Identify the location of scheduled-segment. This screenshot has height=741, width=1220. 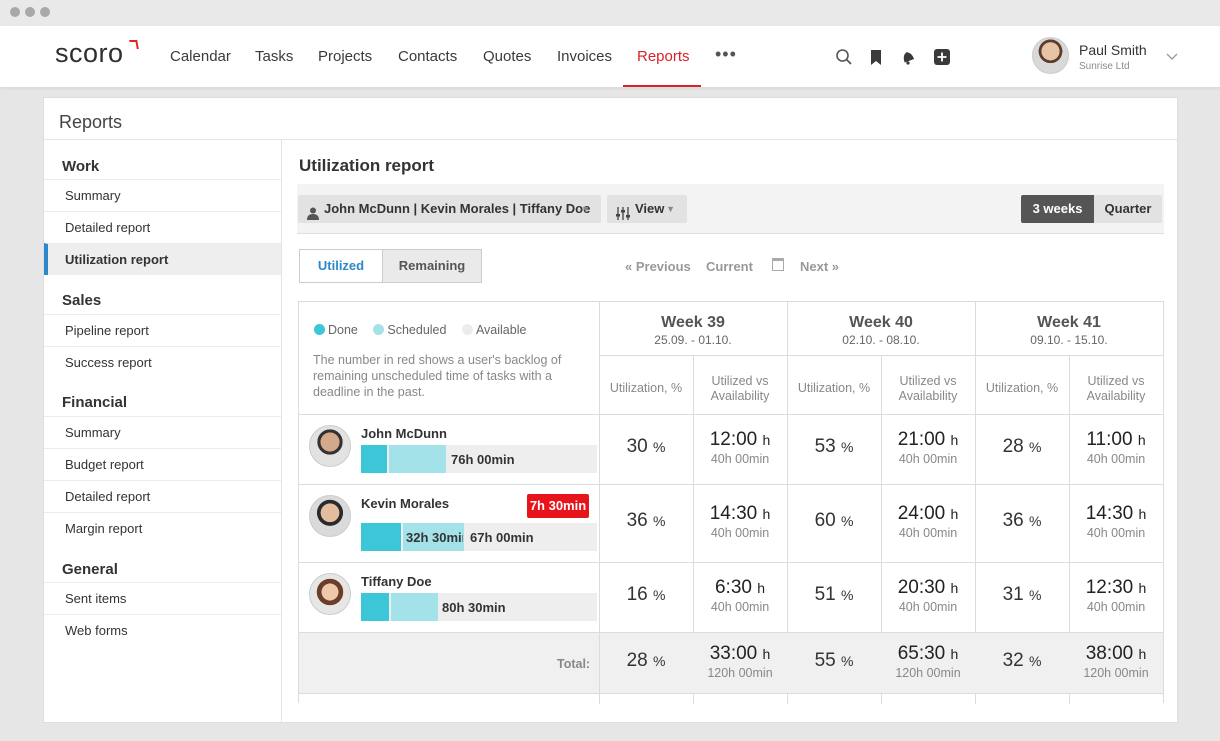
(417, 459).